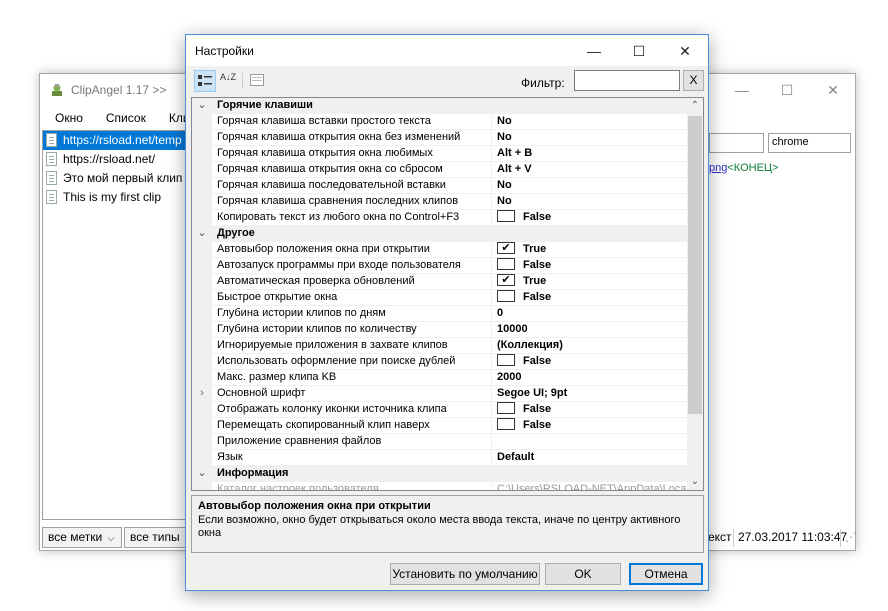 The image size is (888, 611). I want to click on property-value-cell: 10000, so click(509, 330).